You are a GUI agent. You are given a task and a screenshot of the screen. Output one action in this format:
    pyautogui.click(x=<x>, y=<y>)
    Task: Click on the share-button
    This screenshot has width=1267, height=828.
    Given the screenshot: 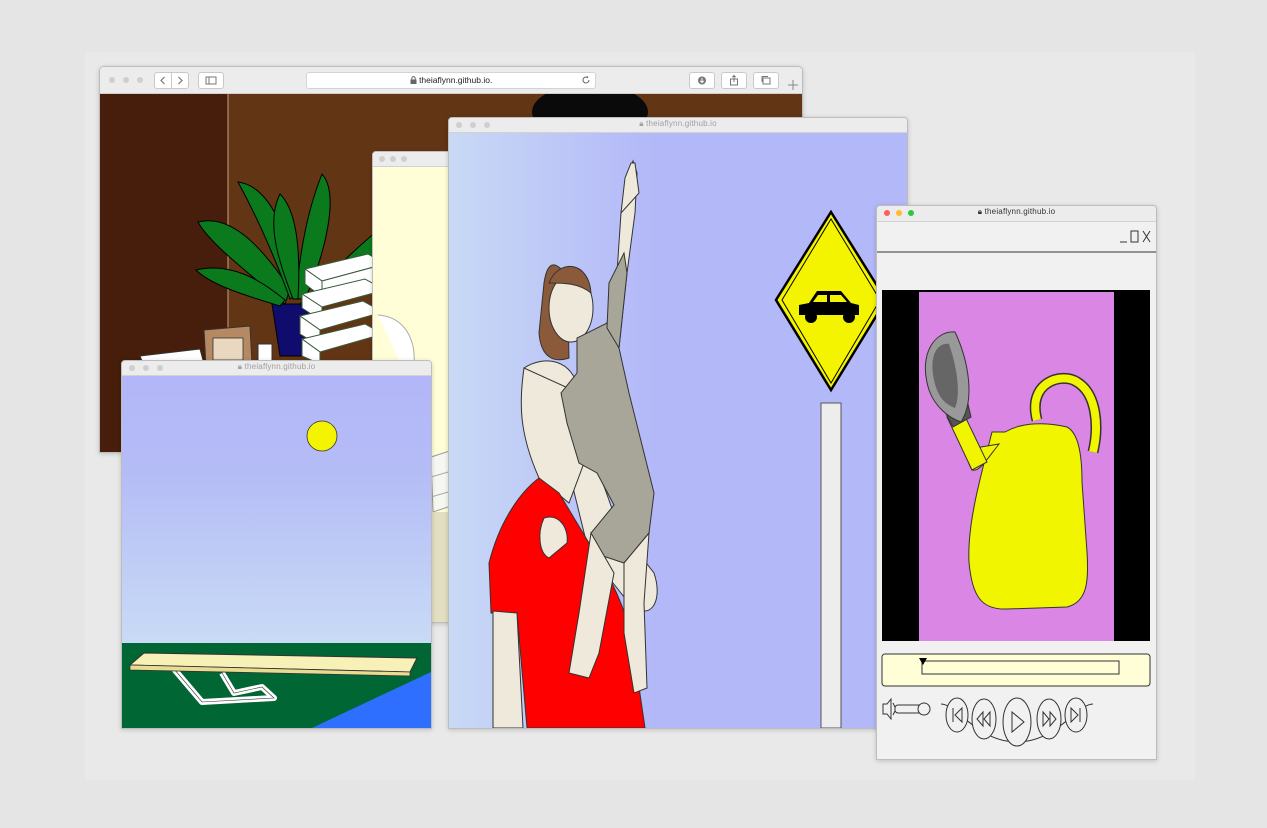 What is the action you would take?
    pyautogui.click(x=734, y=80)
    